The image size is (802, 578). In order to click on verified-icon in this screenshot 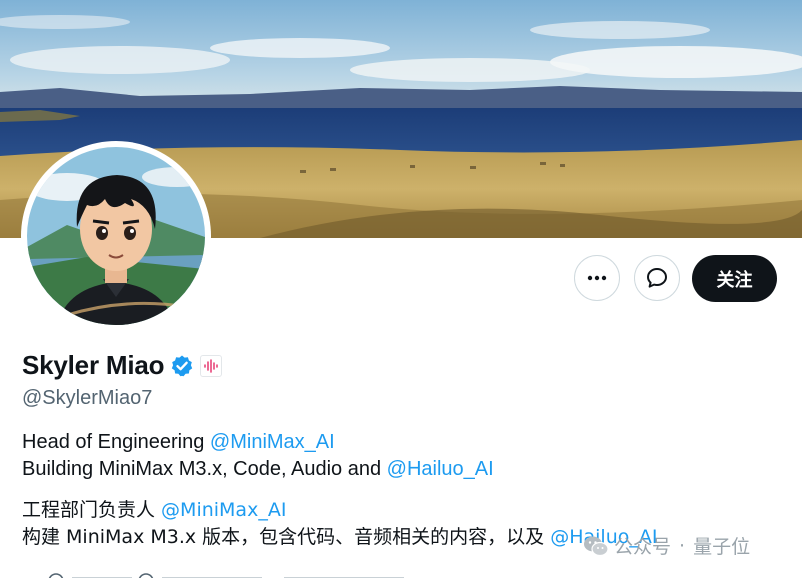, I will do `click(182, 366)`.